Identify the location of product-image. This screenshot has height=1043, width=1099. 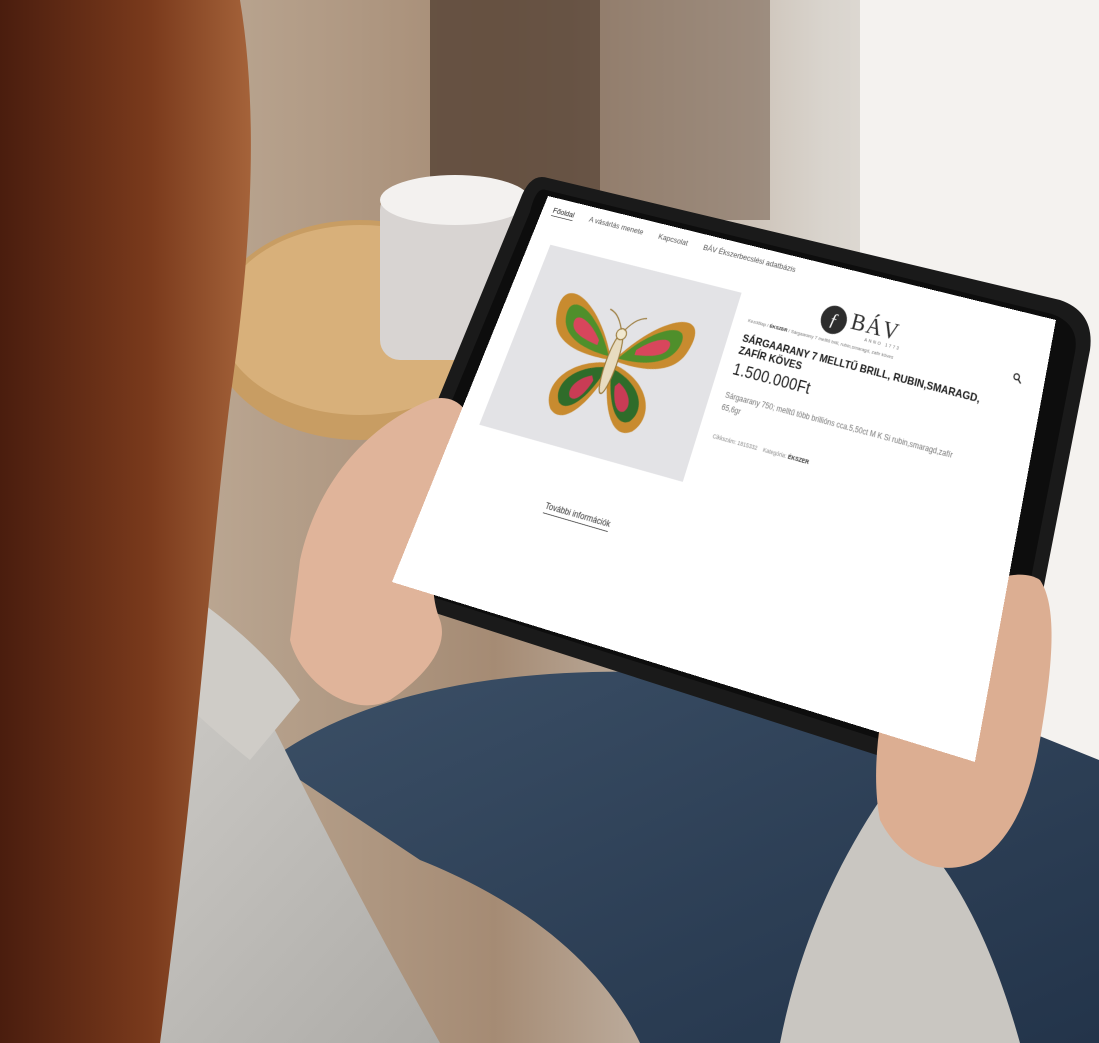
(610, 363).